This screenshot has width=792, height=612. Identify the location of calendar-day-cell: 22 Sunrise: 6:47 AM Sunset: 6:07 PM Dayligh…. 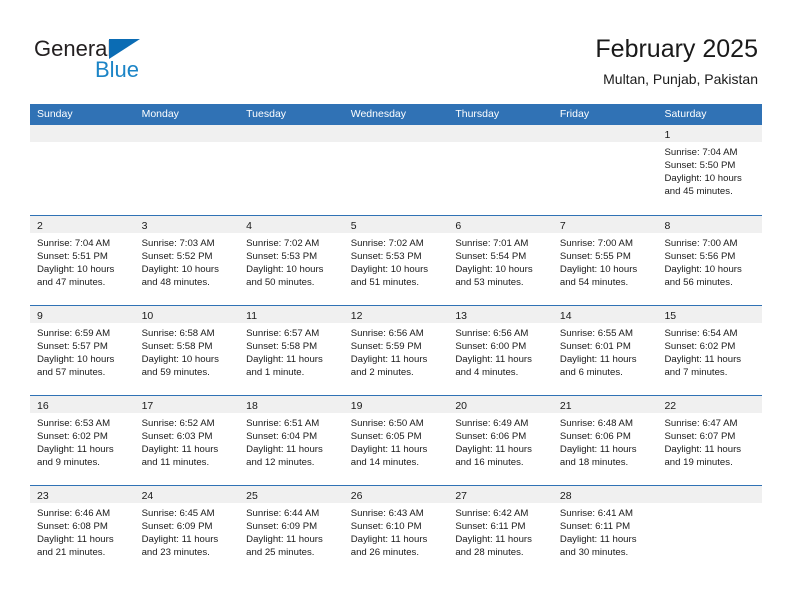
(710, 440).